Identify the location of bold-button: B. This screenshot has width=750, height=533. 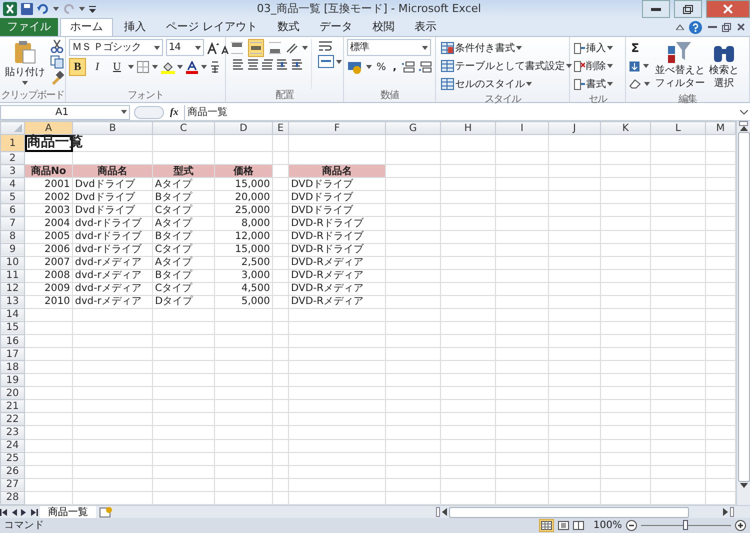
(77, 67).